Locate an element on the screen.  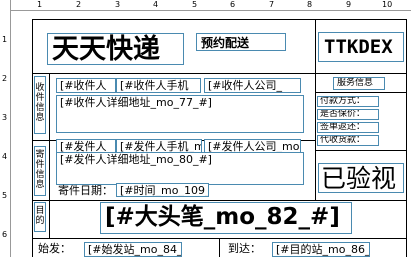
inspected-box: 已验视 is located at coordinates (361, 178).